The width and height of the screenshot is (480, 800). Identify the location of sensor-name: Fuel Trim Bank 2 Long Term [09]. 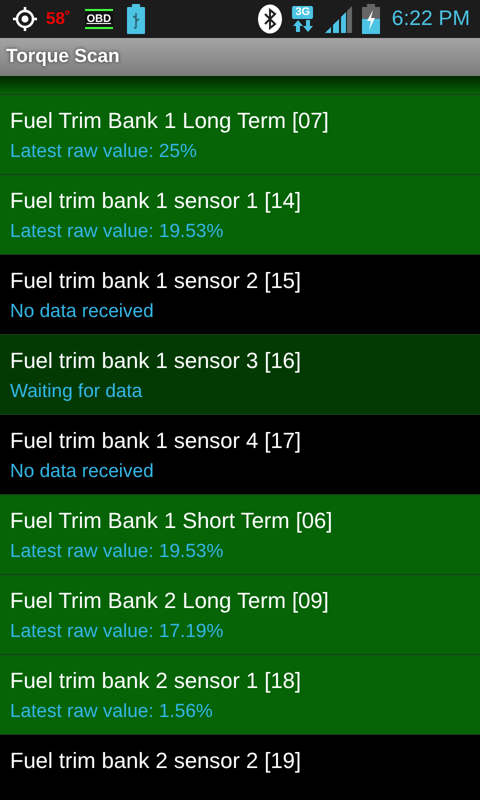
(170, 601).